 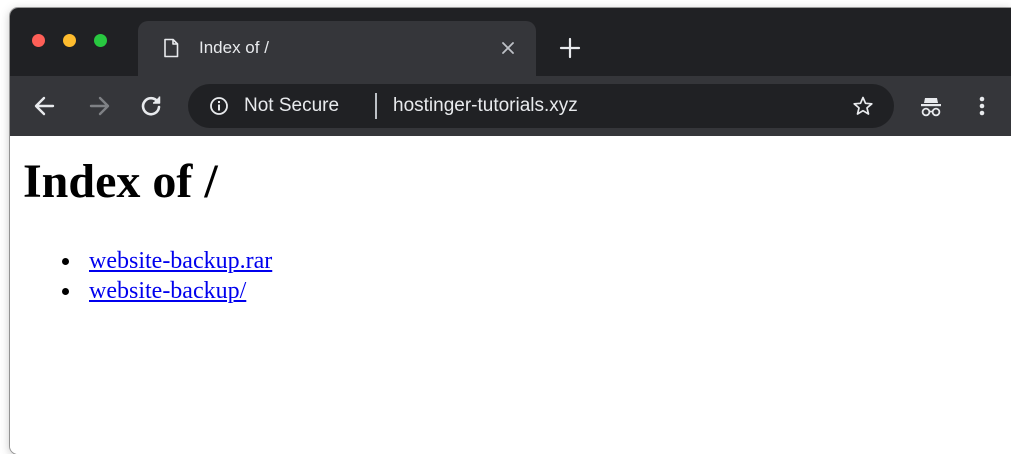 I want to click on file-list: website-backup.rar website-backup/, so click(x=162, y=276).